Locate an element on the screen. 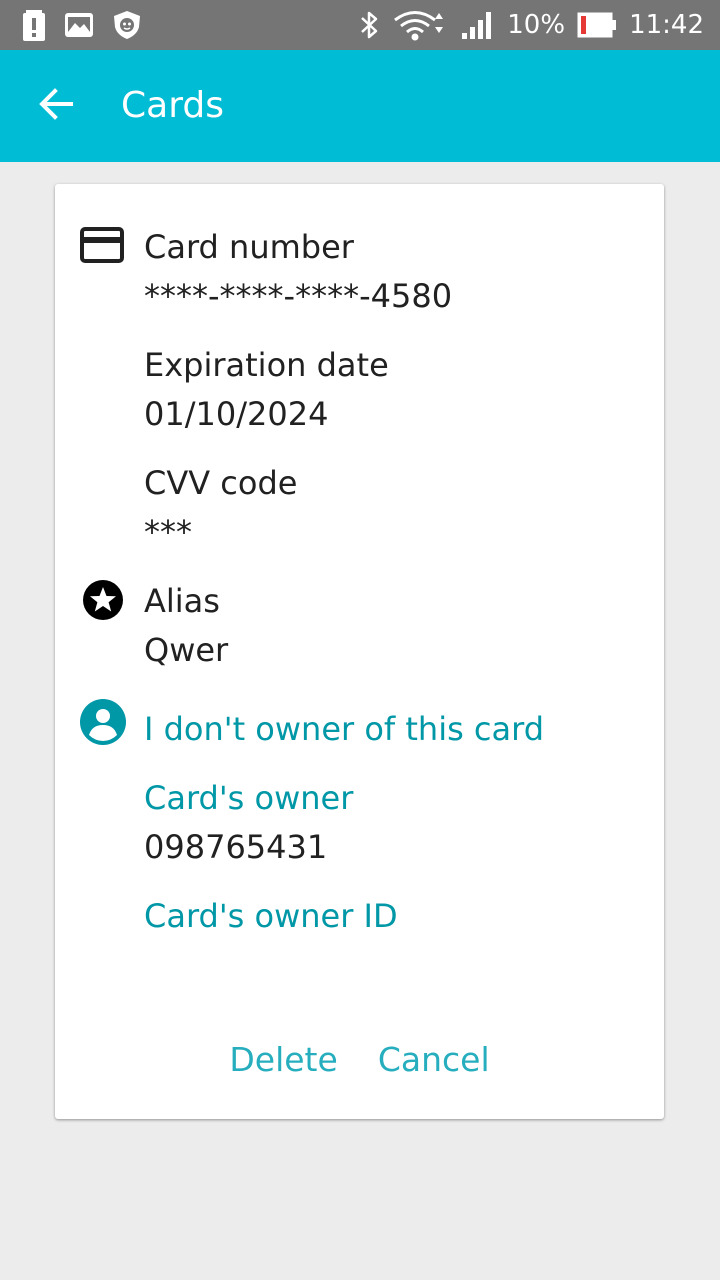  status-bar: 10% 11:42 is located at coordinates (360, 25).